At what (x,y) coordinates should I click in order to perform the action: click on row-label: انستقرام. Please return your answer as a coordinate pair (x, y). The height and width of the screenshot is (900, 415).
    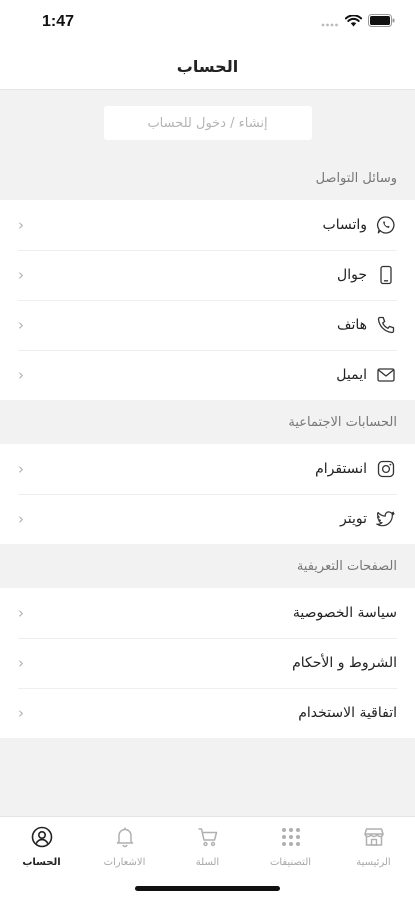
    Looking at the image, I should click on (341, 469).